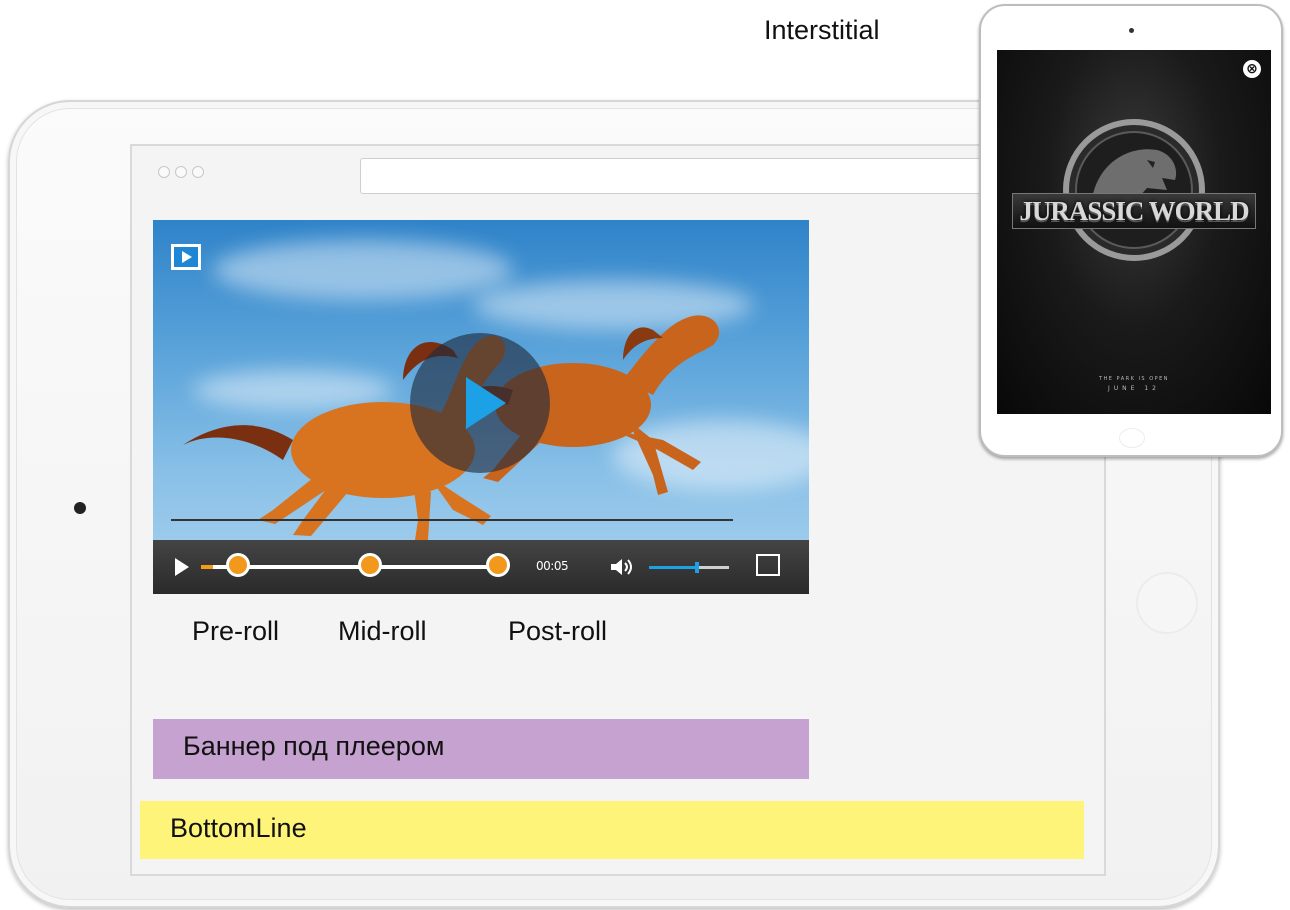 Image resolution: width=1290 pixels, height=910 pixels. Describe the element at coordinates (697, 567) in the screenshot. I see `volume-knob` at that location.